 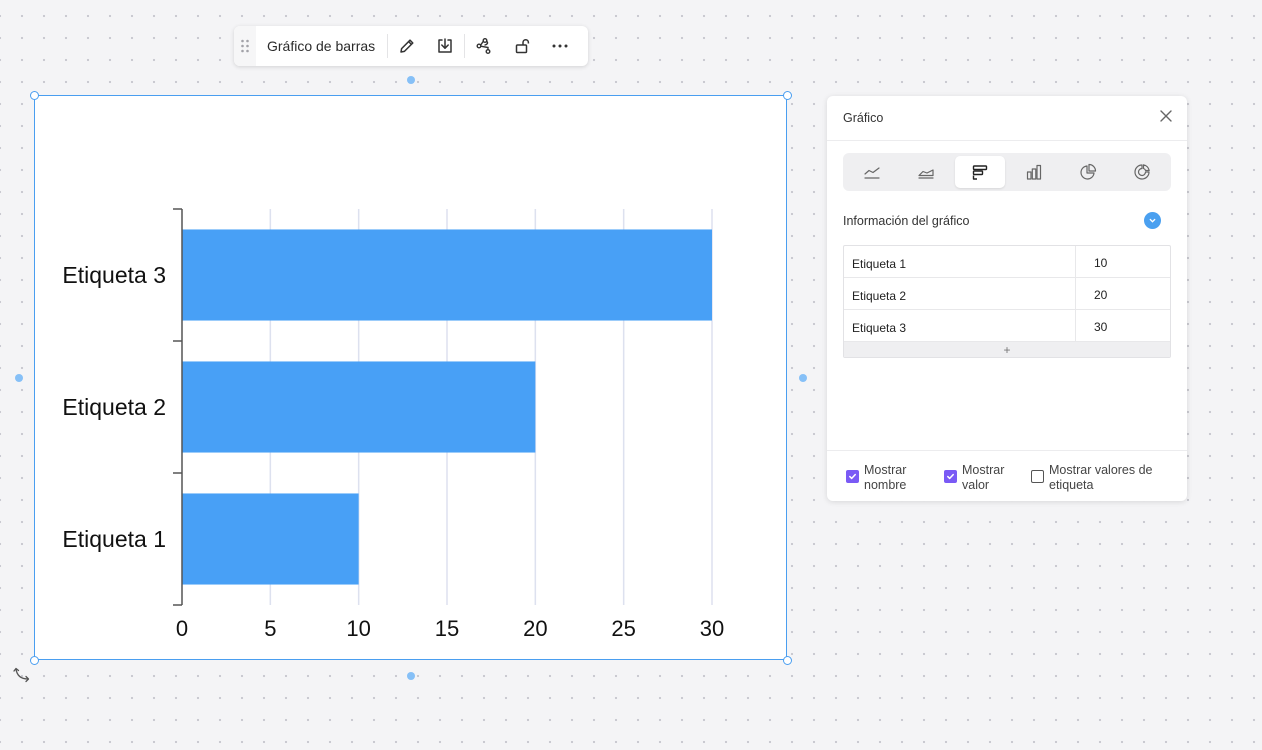 I want to click on horizontal-bar-chart-icon, so click(x=980, y=172).